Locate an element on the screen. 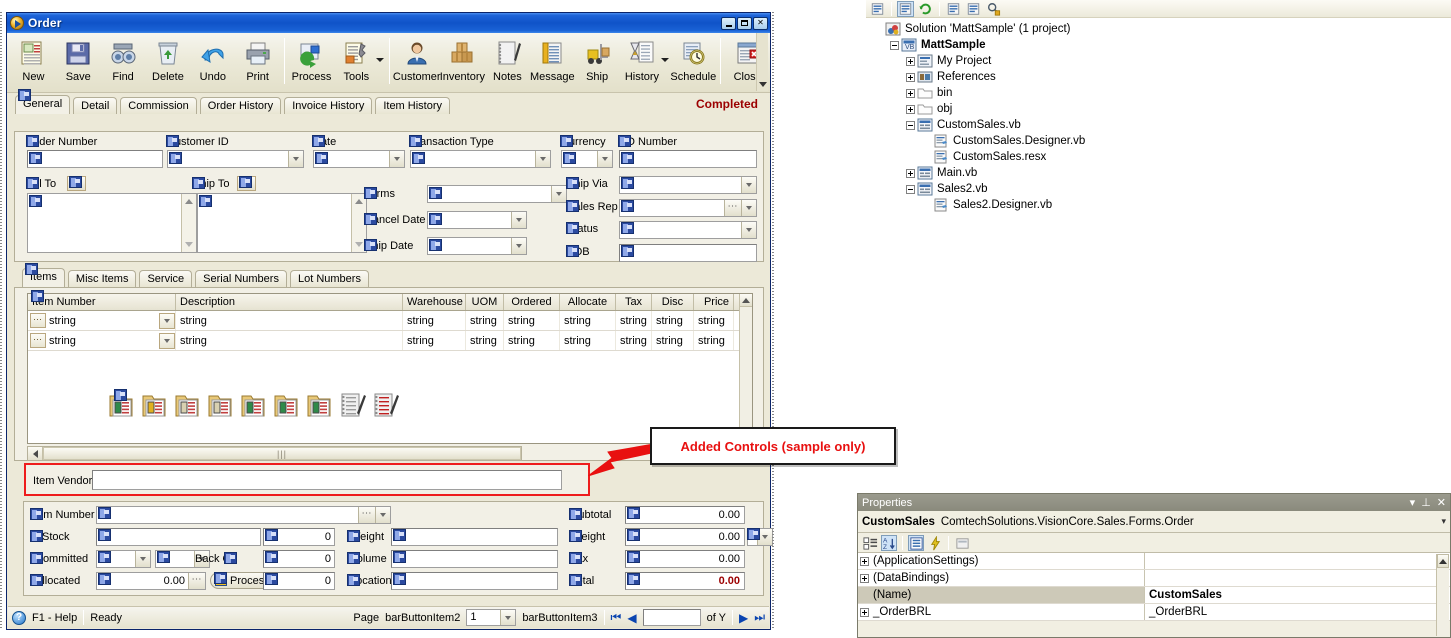 The image size is (1451, 638). tree-node-bin: bin is located at coordinates (1161, 93).